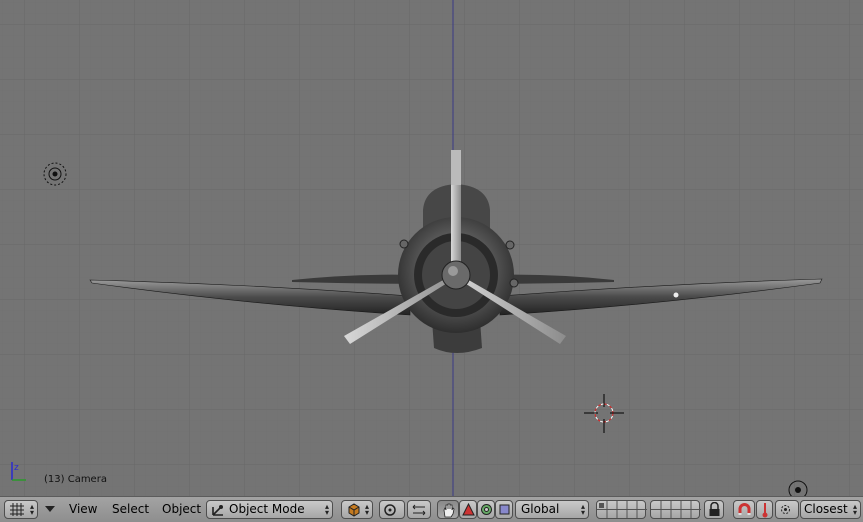 This screenshot has height=522, width=863. What do you see at coordinates (50, 509) in the screenshot?
I see `collapse-menu-icon` at bounding box center [50, 509].